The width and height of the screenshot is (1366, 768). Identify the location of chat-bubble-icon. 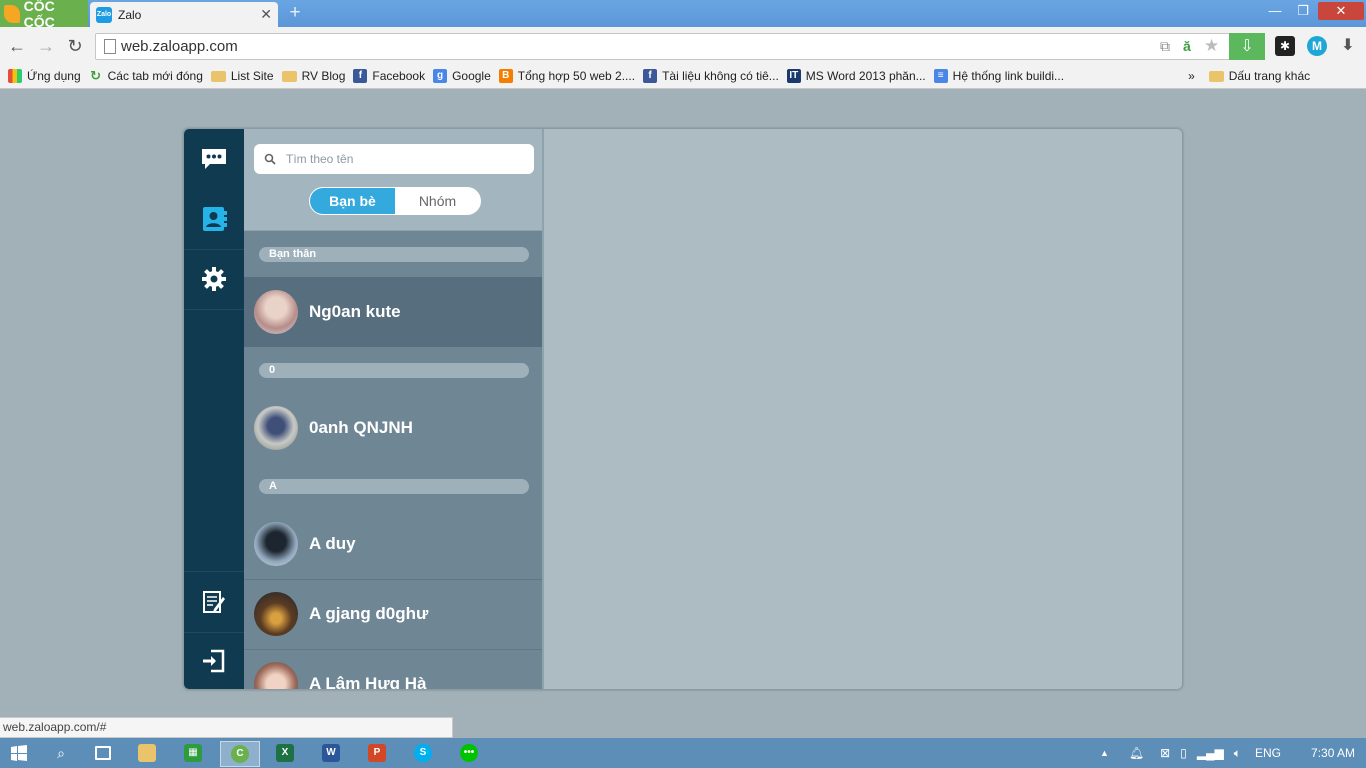
(214, 159).